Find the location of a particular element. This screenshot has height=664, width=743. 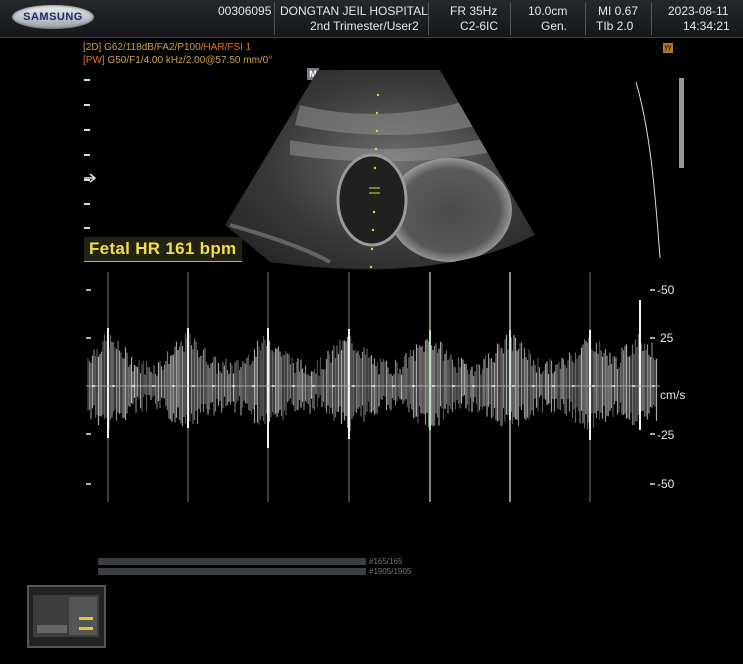

scale-label-bottom: -50 is located at coordinates (666, 484).